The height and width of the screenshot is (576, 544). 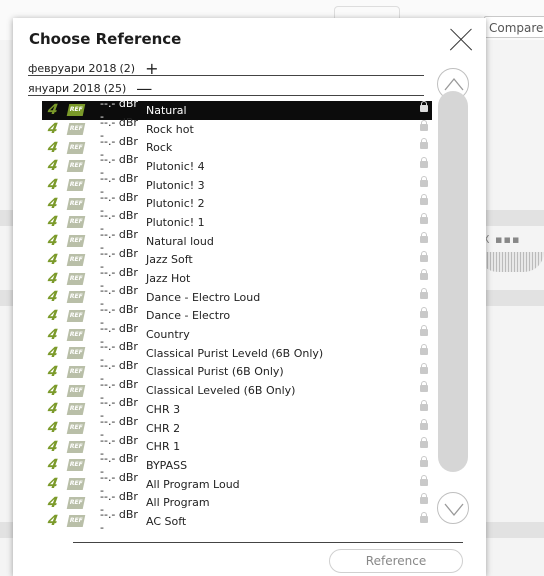 I want to click on preset-name: Jazz Hot, so click(x=168, y=279).